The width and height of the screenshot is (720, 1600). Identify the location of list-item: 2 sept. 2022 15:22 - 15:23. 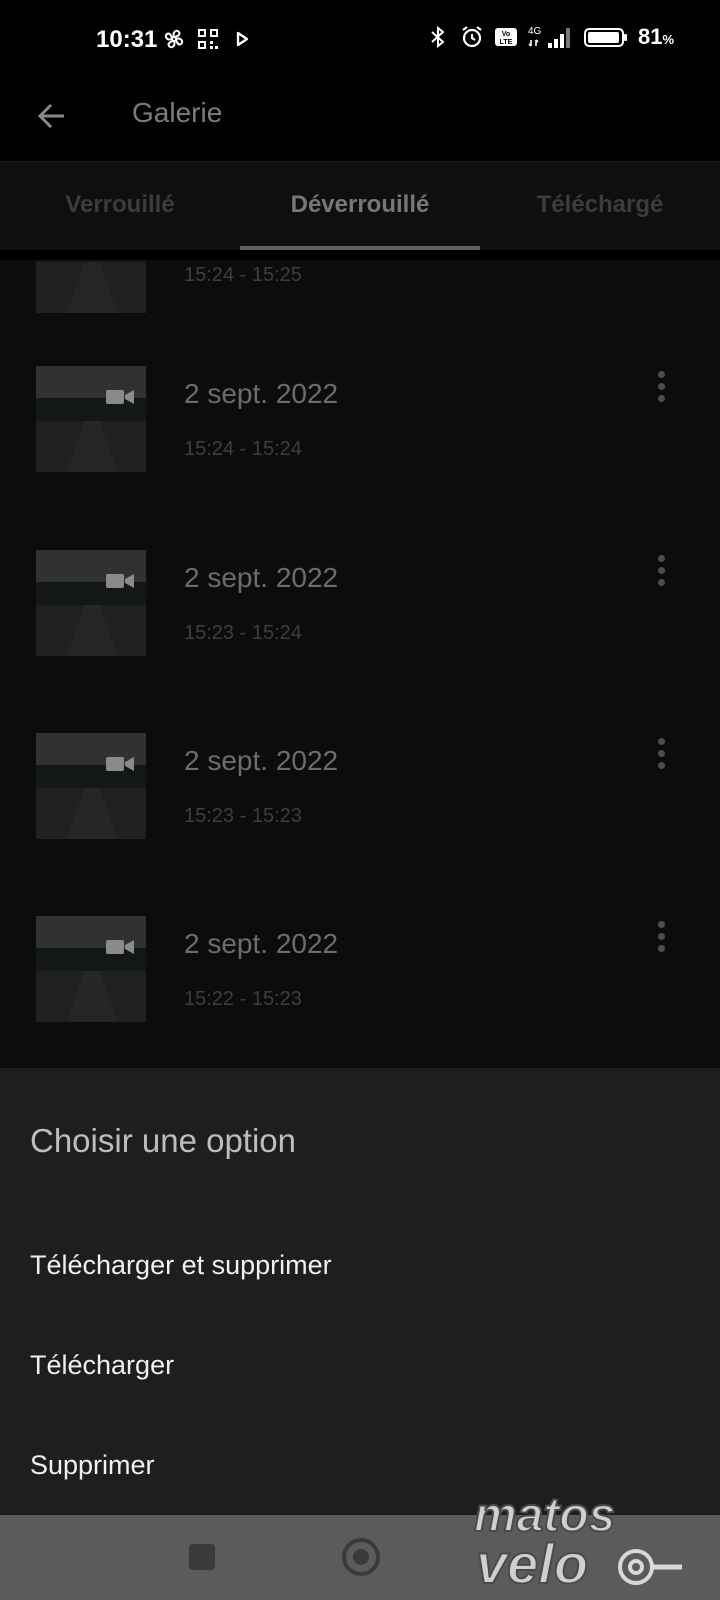
(360, 981).